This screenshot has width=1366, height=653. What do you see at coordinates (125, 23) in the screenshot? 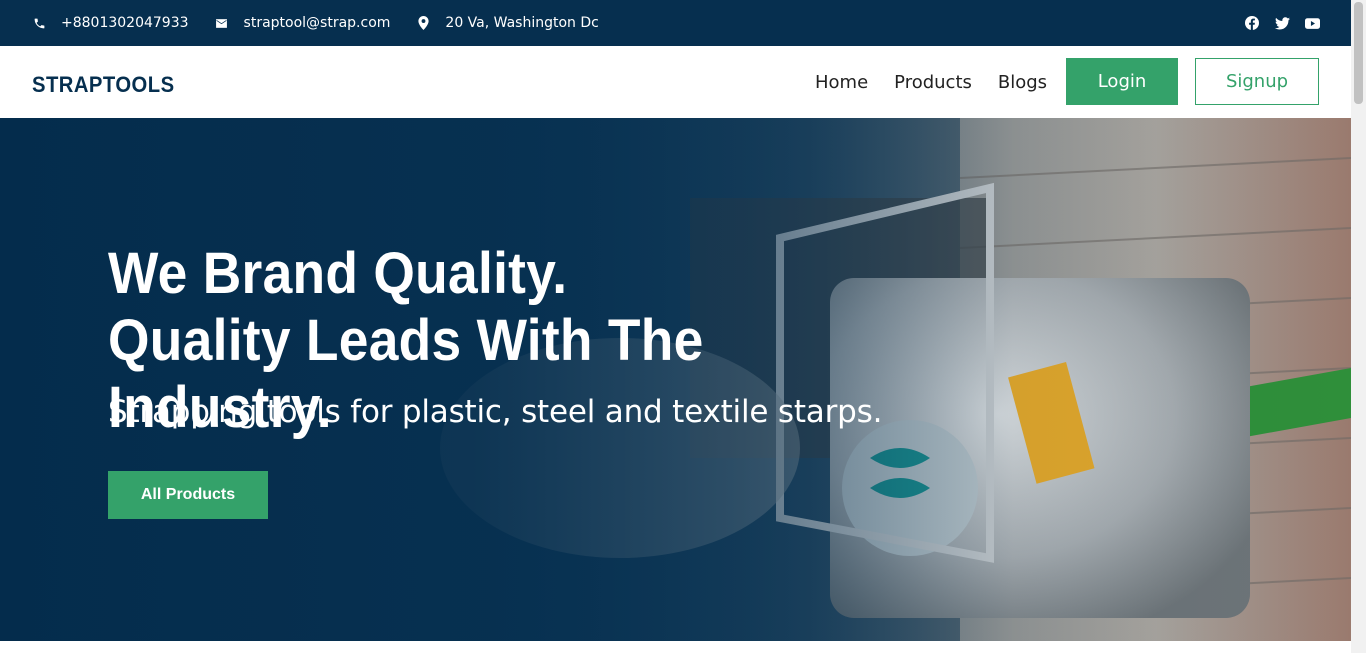
I see `phone-text: +8801302047933` at bounding box center [125, 23].